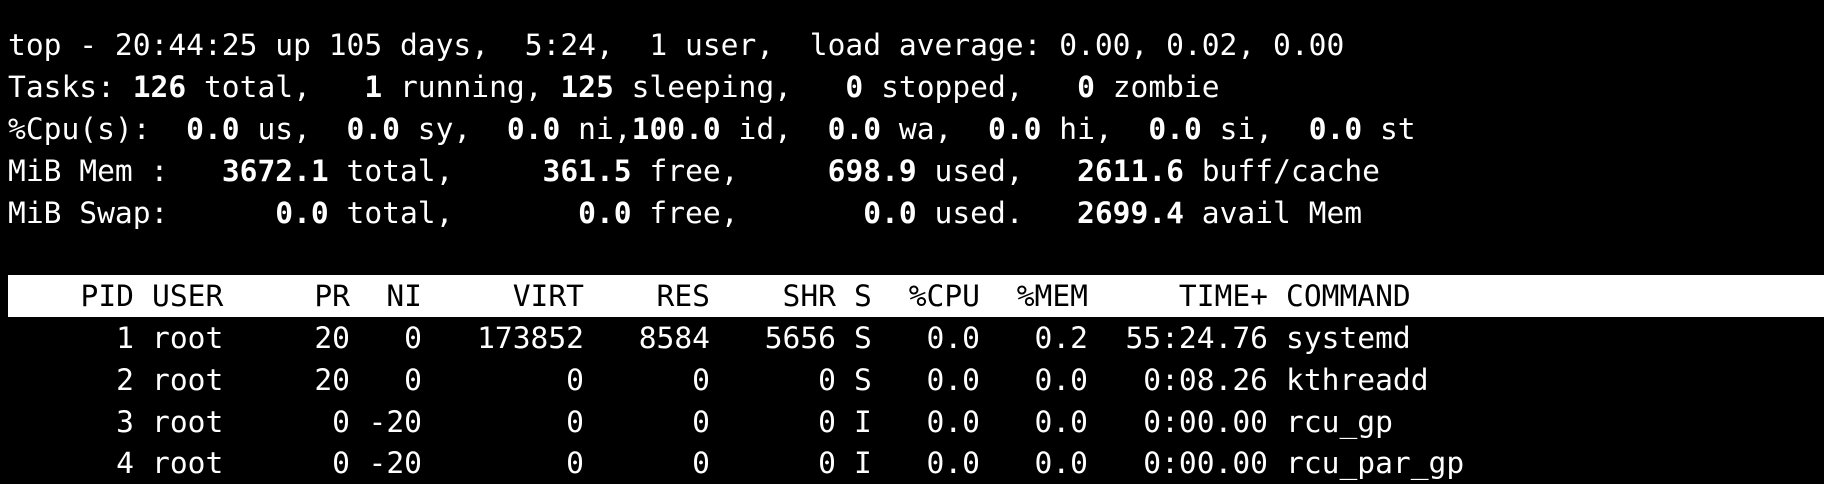 Image resolution: width=1824 pixels, height=484 pixels. What do you see at coordinates (533, 129) in the screenshot?
I see `cpu-ni: 0.0` at bounding box center [533, 129].